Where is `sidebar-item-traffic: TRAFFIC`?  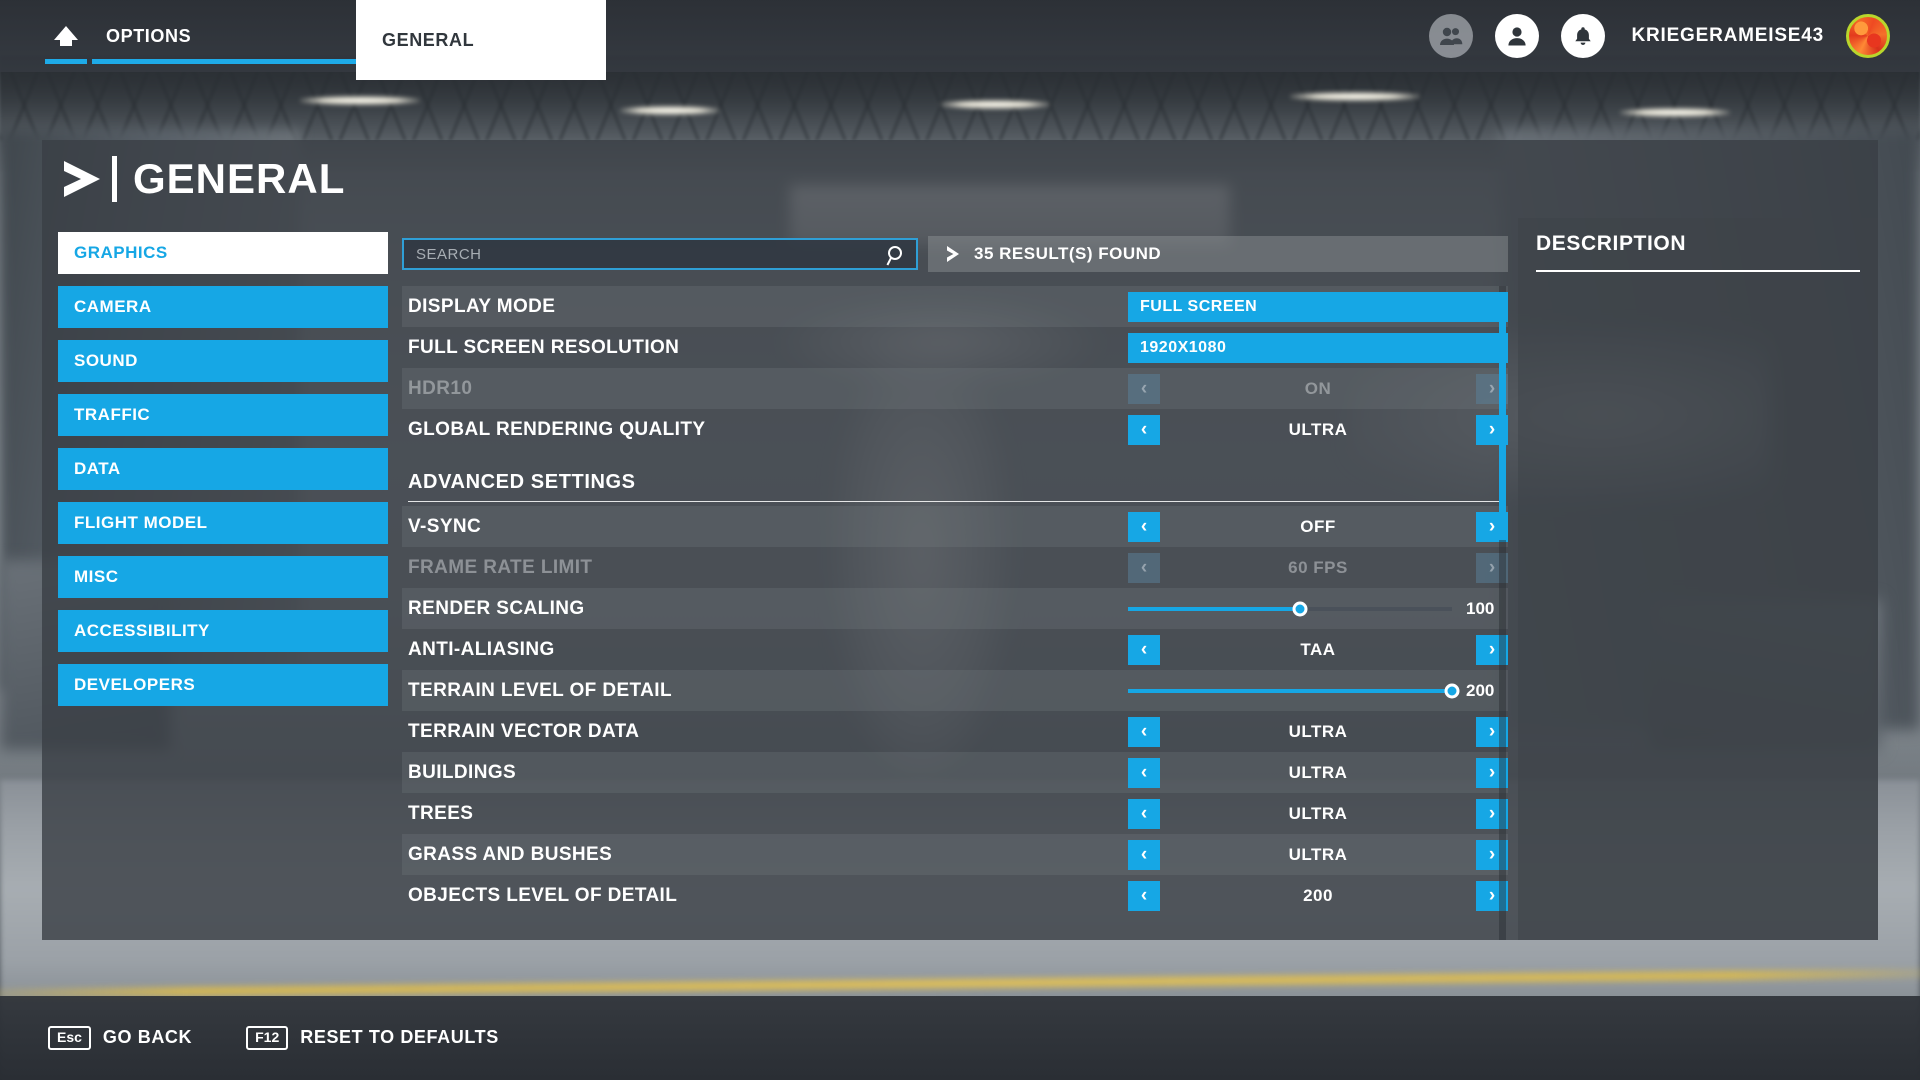
sidebar-item-traffic: TRAFFIC is located at coordinates (223, 415).